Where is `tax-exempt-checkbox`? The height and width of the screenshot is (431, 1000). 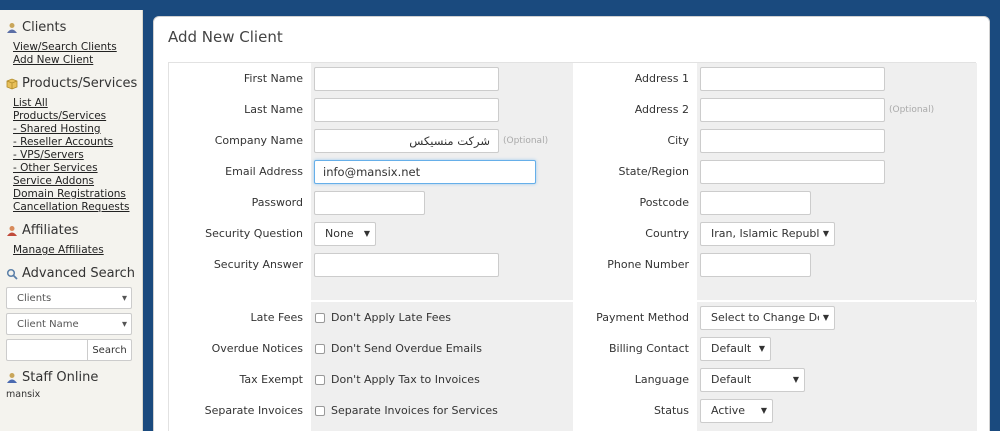 tax-exempt-checkbox is located at coordinates (320, 379).